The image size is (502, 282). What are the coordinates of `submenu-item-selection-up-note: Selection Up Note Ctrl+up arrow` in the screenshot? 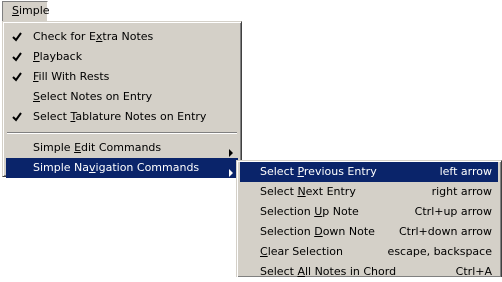 It's located at (369, 212).